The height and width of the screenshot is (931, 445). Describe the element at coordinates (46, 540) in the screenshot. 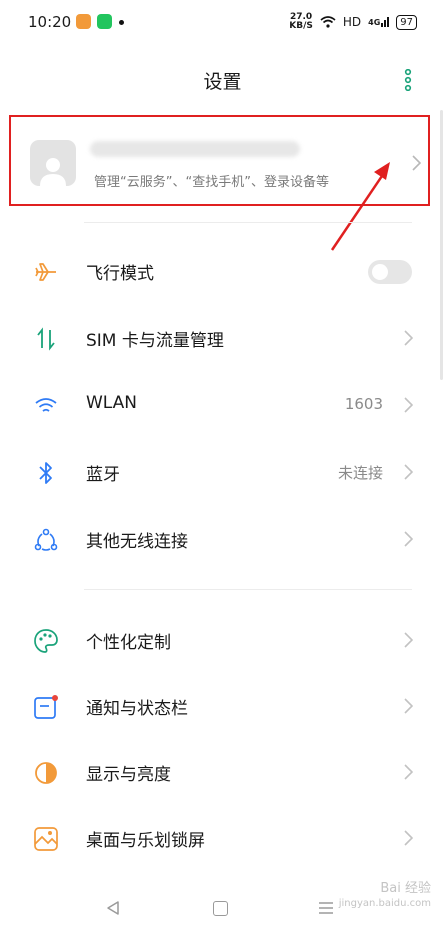

I see `wireless-connections-icon` at that location.